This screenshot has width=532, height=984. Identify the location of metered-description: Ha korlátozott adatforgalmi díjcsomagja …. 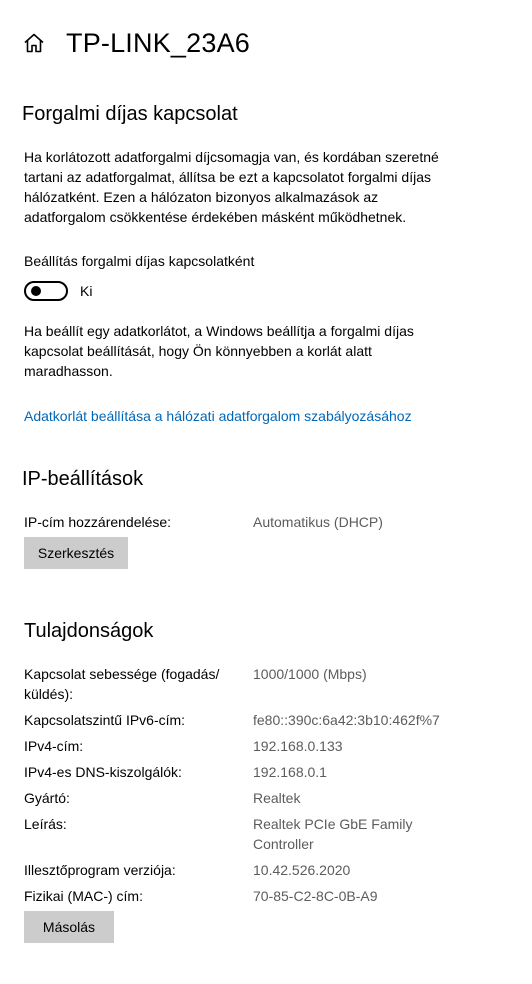
(231, 187).